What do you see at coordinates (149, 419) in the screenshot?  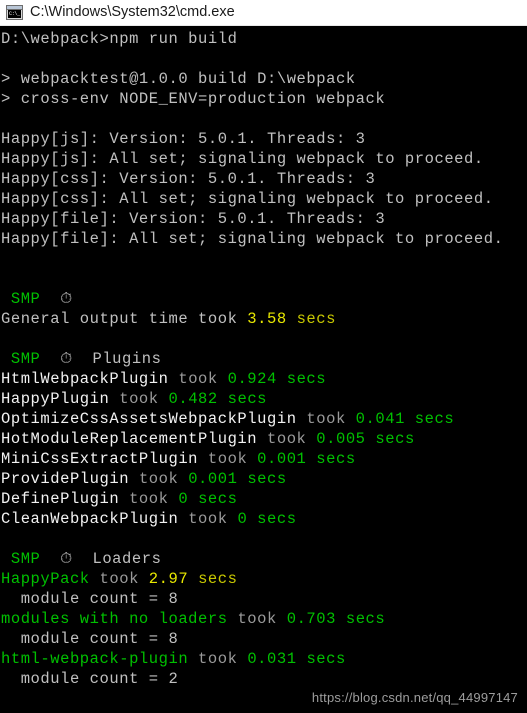 I see `plugin-name: OptimizeCssAssetsWebpackPlugin` at bounding box center [149, 419].